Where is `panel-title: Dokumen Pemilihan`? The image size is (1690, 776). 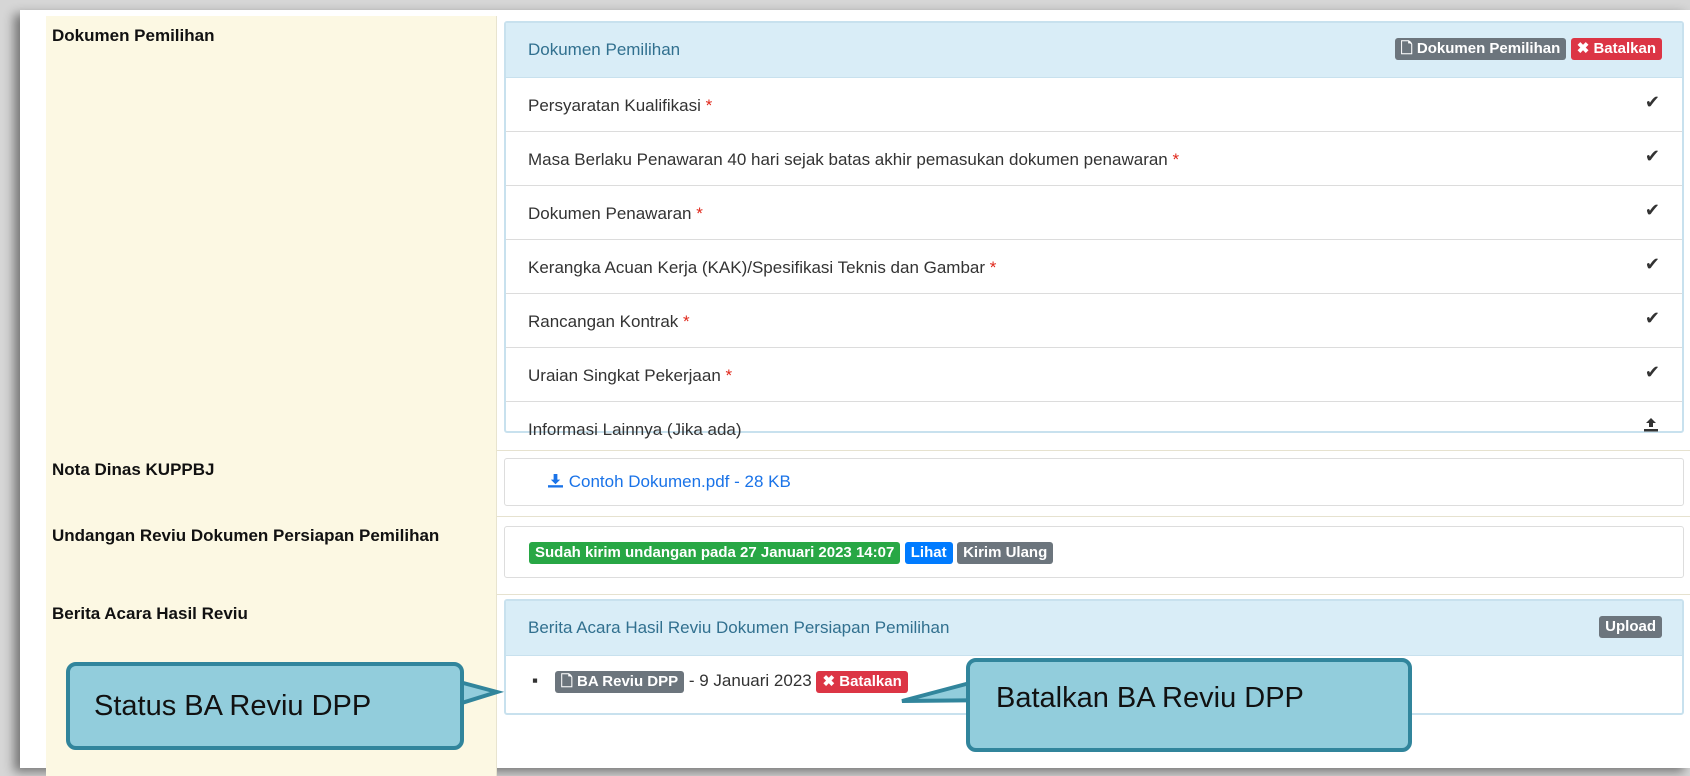 panel-title: Dokumen Pemilihan is located at coordinates (604, 49).